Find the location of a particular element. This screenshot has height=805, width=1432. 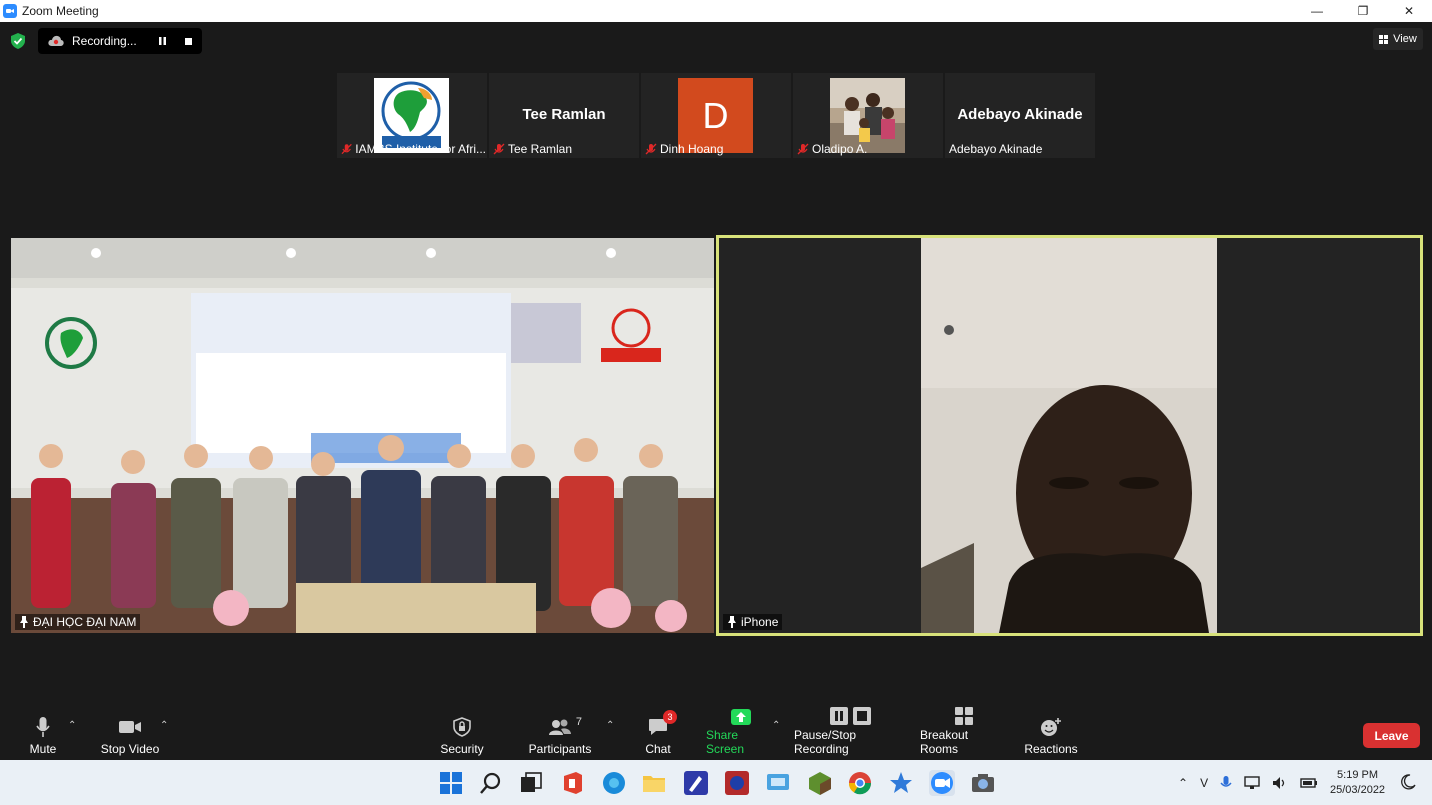

view-button: View is located at coordinates (1398, 39).